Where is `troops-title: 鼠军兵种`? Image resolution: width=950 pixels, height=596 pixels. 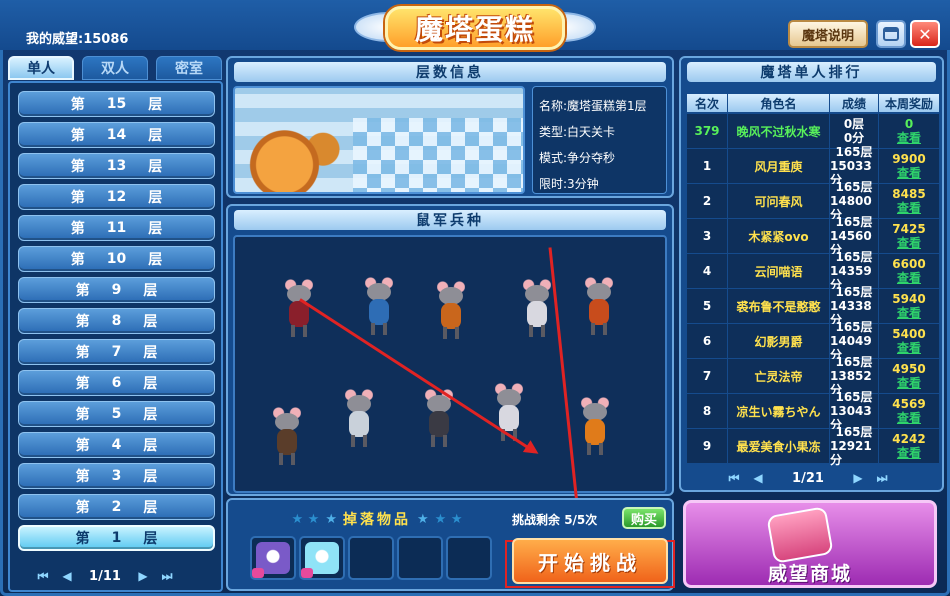 troops-title: 鼠军兵种 is located at coordinates (450, 220).